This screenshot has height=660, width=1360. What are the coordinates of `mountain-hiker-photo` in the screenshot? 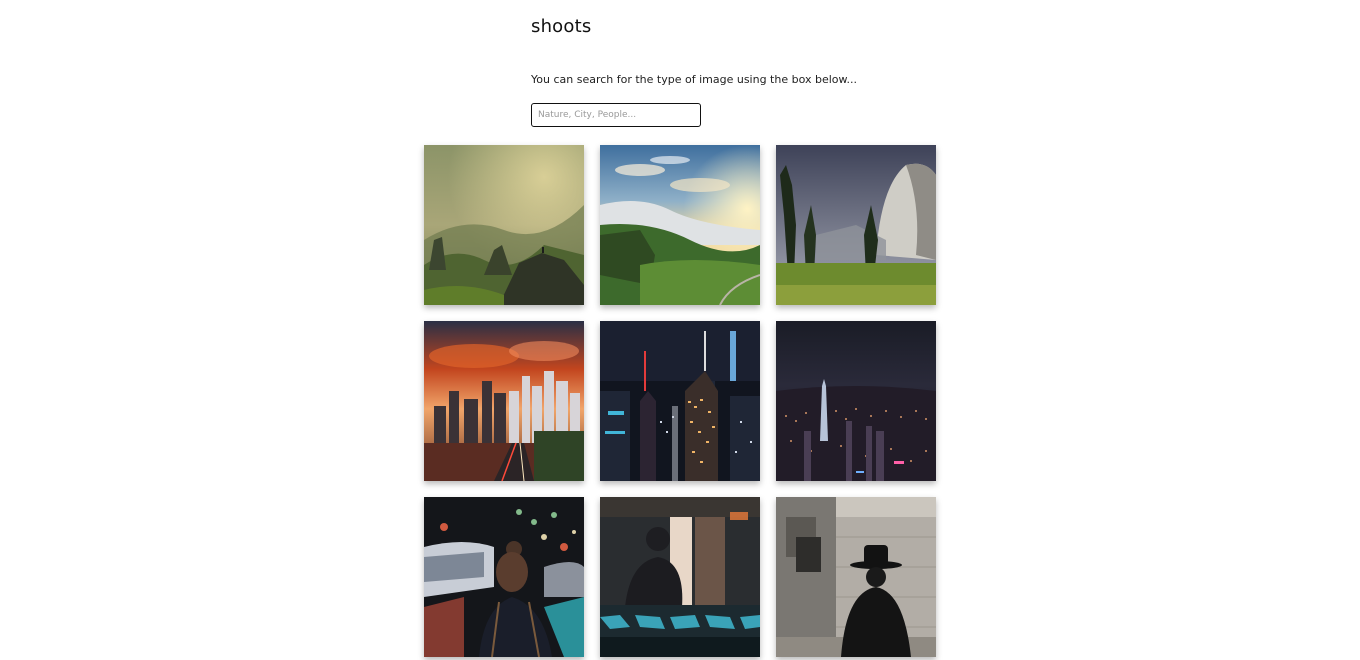 It's located at (504, 225).